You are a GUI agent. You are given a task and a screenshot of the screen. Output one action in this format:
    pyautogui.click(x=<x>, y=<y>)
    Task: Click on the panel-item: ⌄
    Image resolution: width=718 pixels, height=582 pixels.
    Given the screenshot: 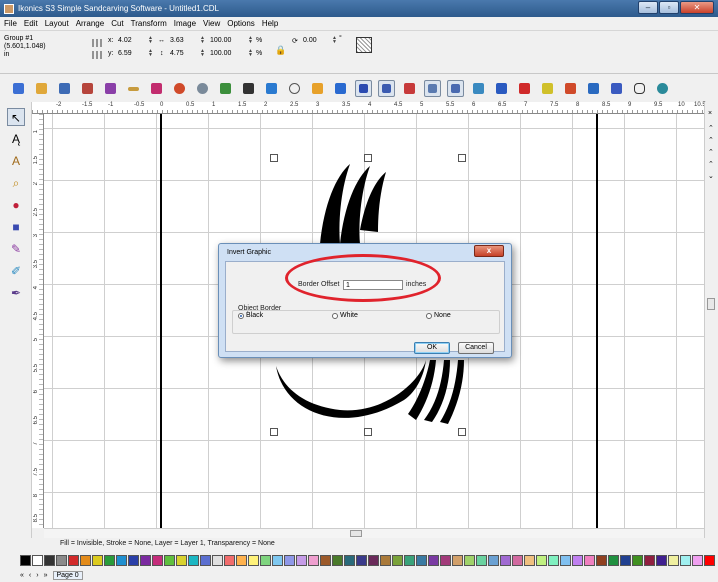 What is the action you would take?
    pyautogui.click(x=711, y=176)
    